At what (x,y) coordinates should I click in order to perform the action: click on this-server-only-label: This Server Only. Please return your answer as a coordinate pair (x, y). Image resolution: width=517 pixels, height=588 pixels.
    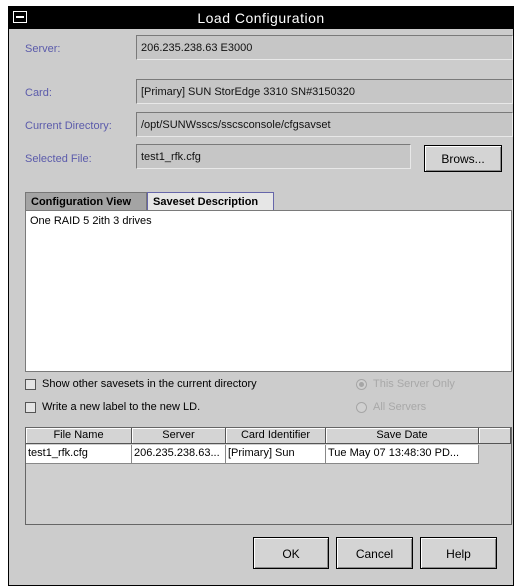
    Looking at the image, I should click on (414, 384).